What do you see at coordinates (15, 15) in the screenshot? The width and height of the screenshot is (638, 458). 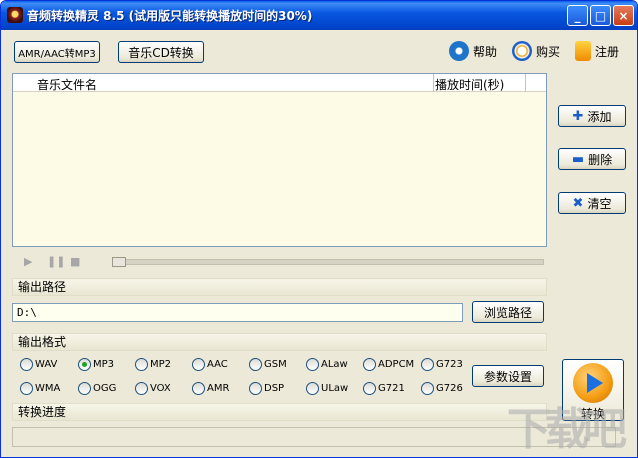 I see `app-logo-icon` at bounding box center [15, 15].